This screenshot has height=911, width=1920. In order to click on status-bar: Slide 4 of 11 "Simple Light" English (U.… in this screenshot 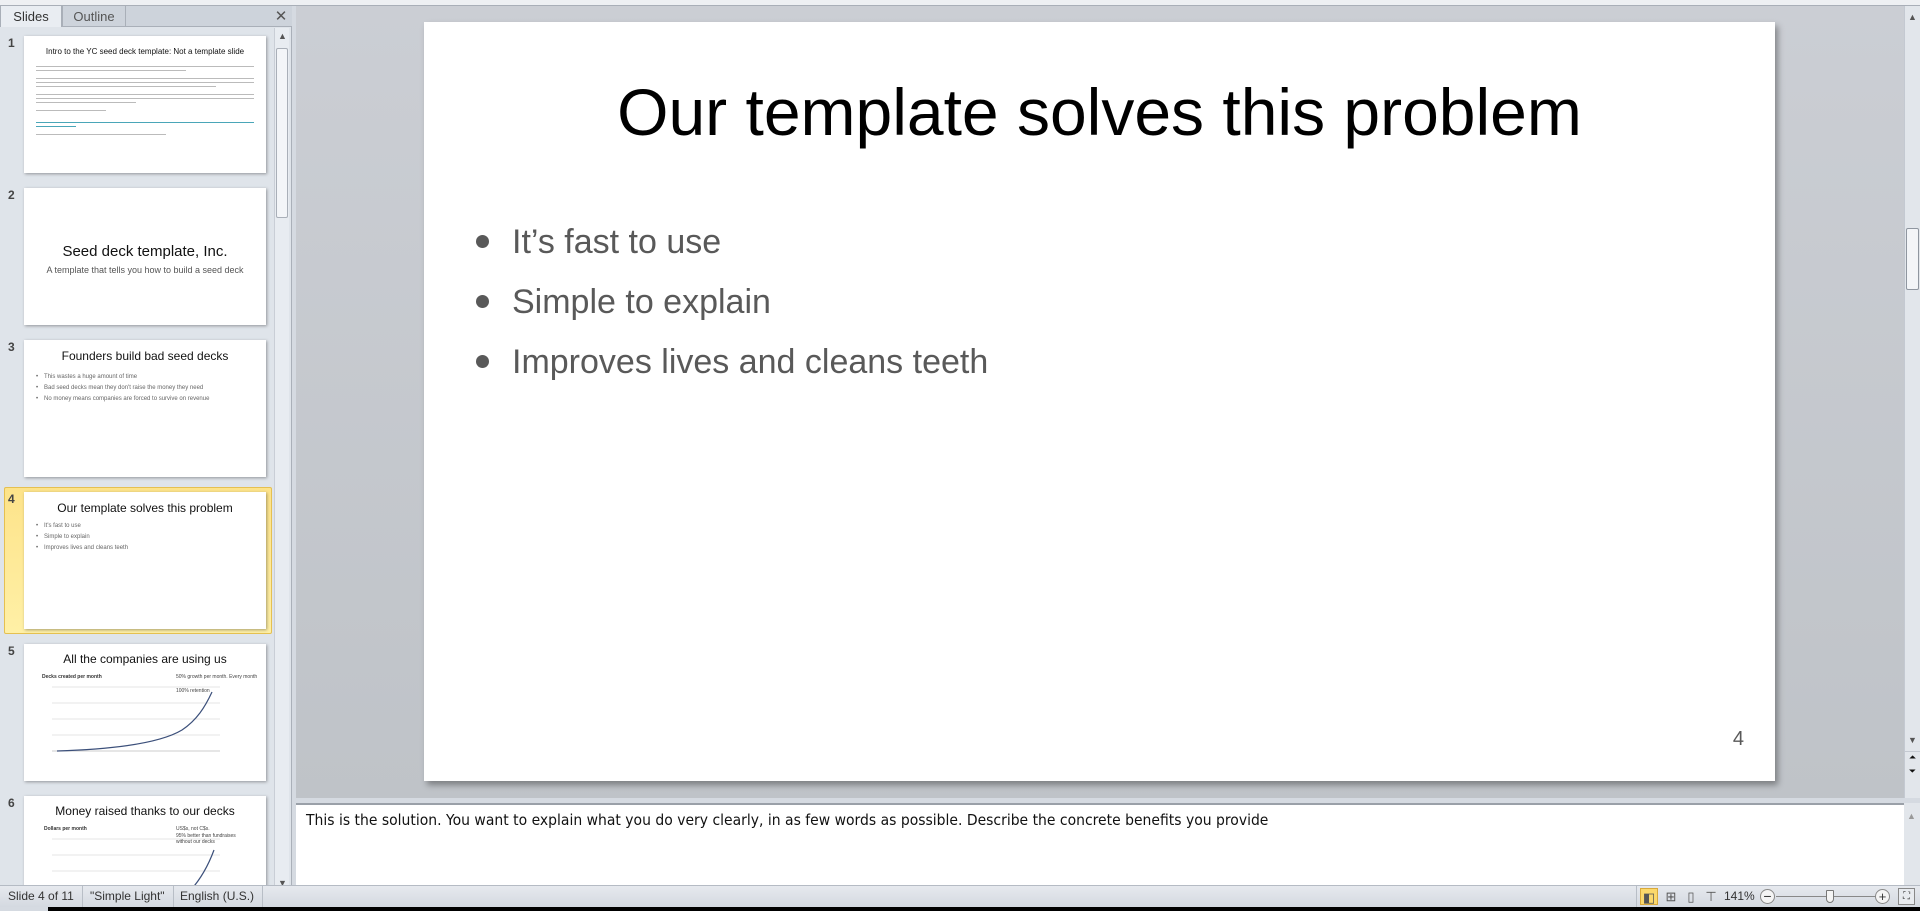, I will do `click(960, 896)`.